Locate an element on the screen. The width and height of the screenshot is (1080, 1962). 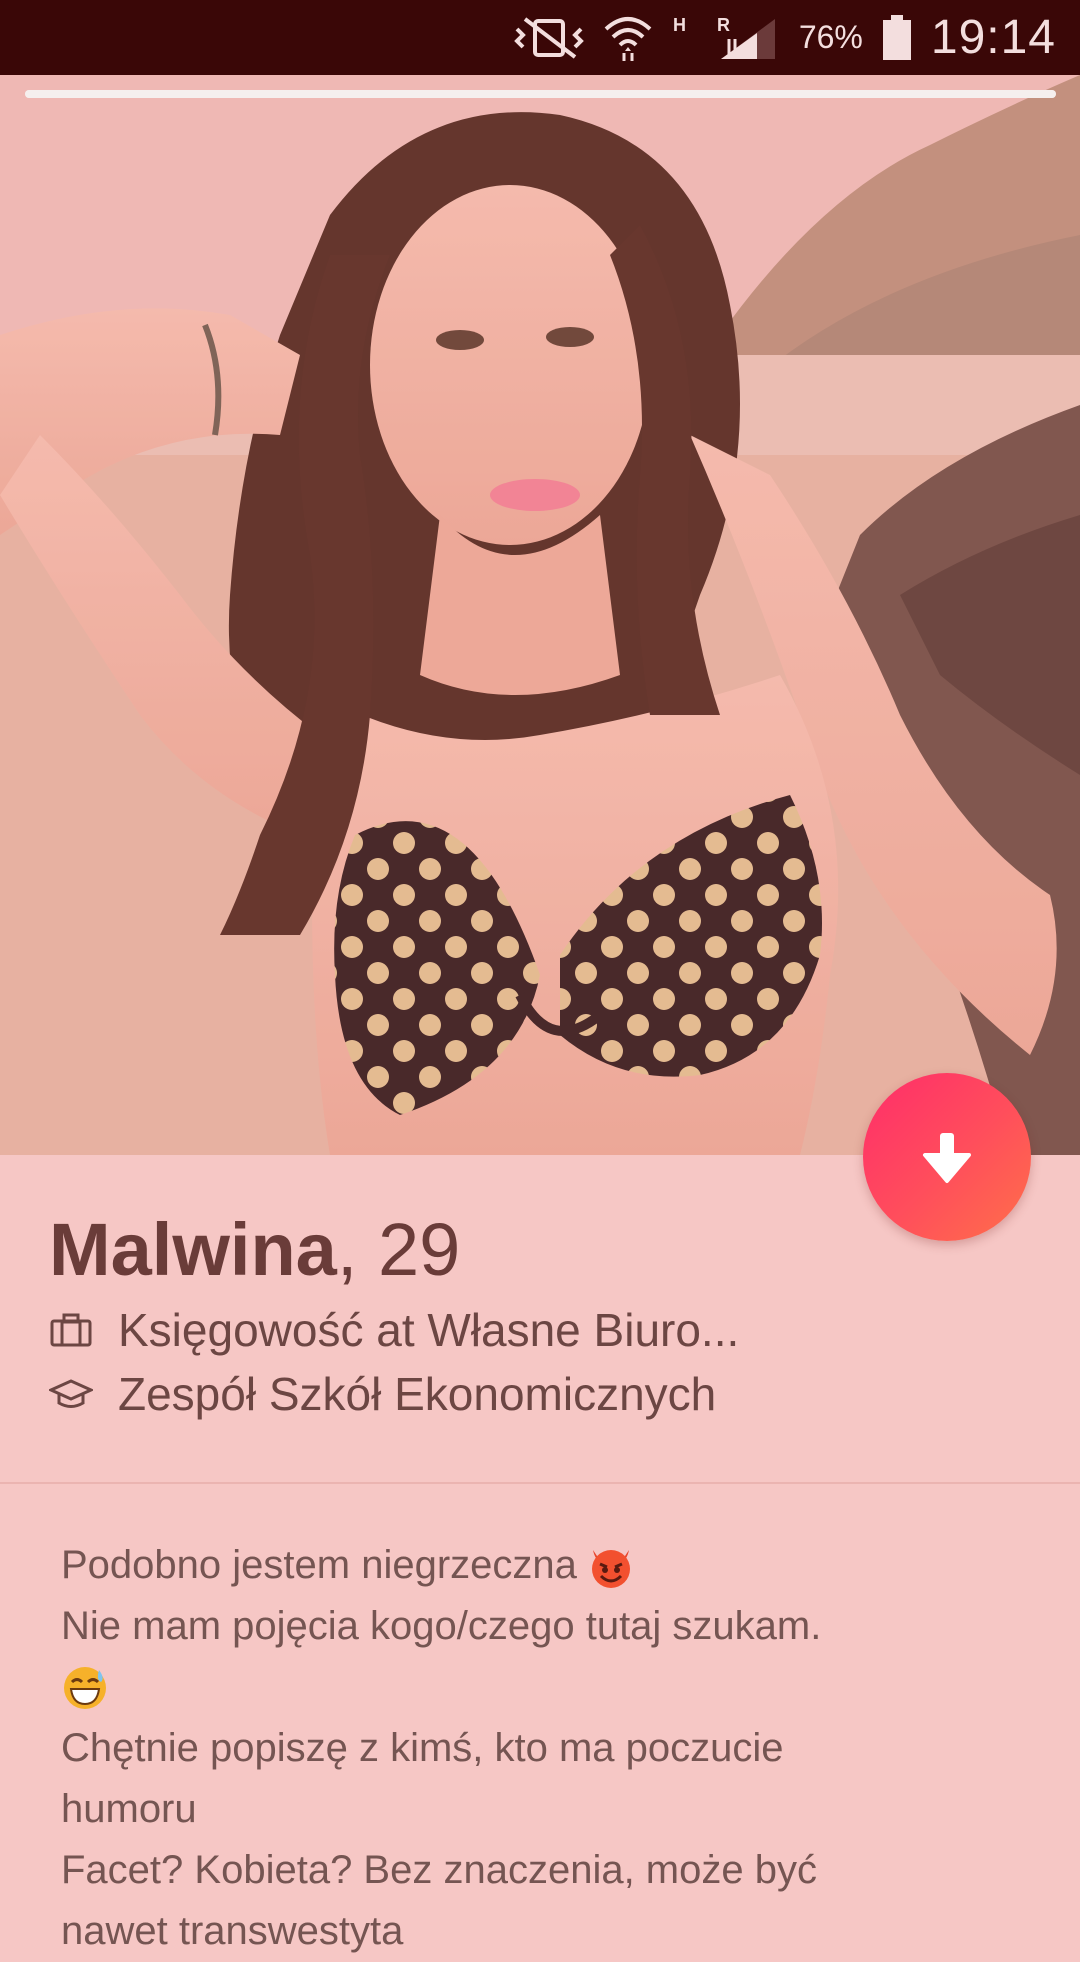
battery-percent: 76% is located at coordinates (830, 37).